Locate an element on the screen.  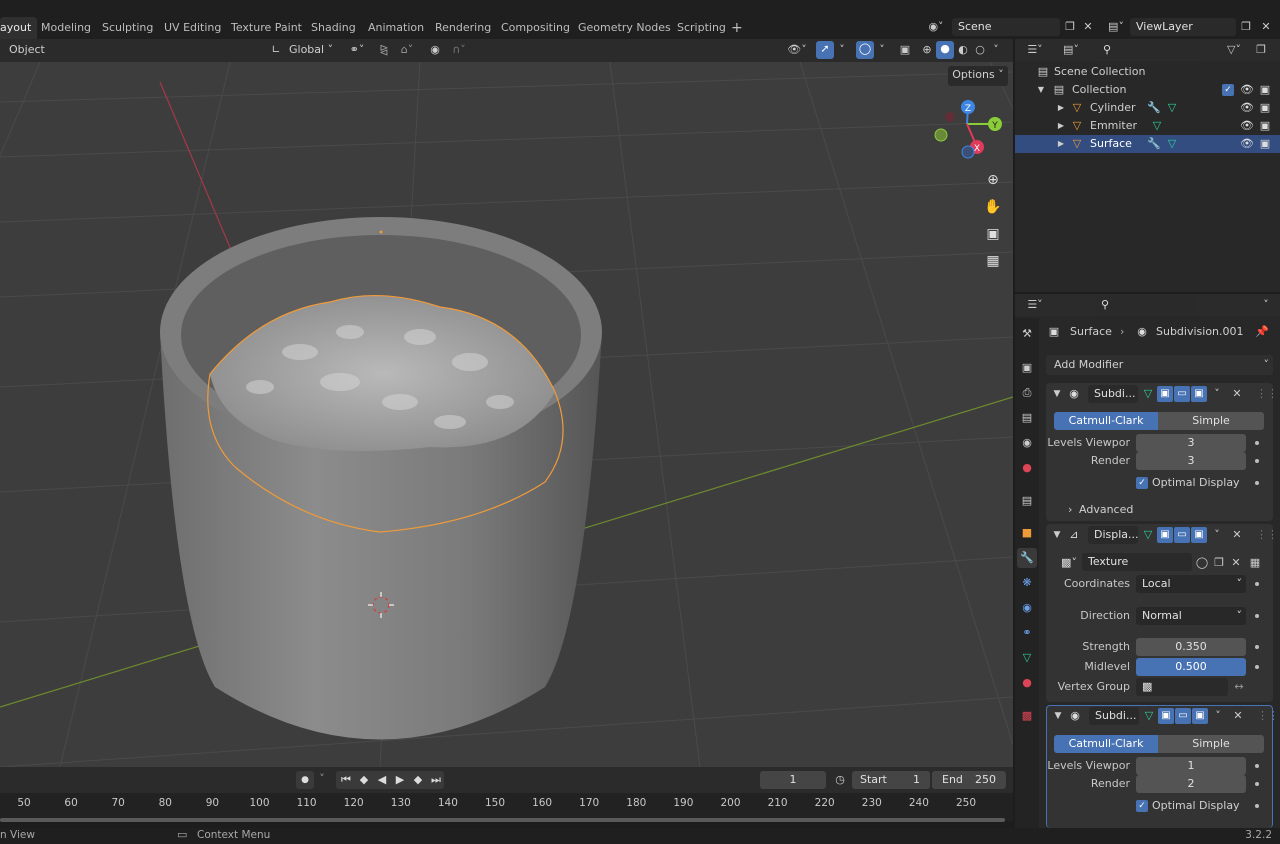
levels-viewport-field: 3 is located at coordinates (1191, 443).